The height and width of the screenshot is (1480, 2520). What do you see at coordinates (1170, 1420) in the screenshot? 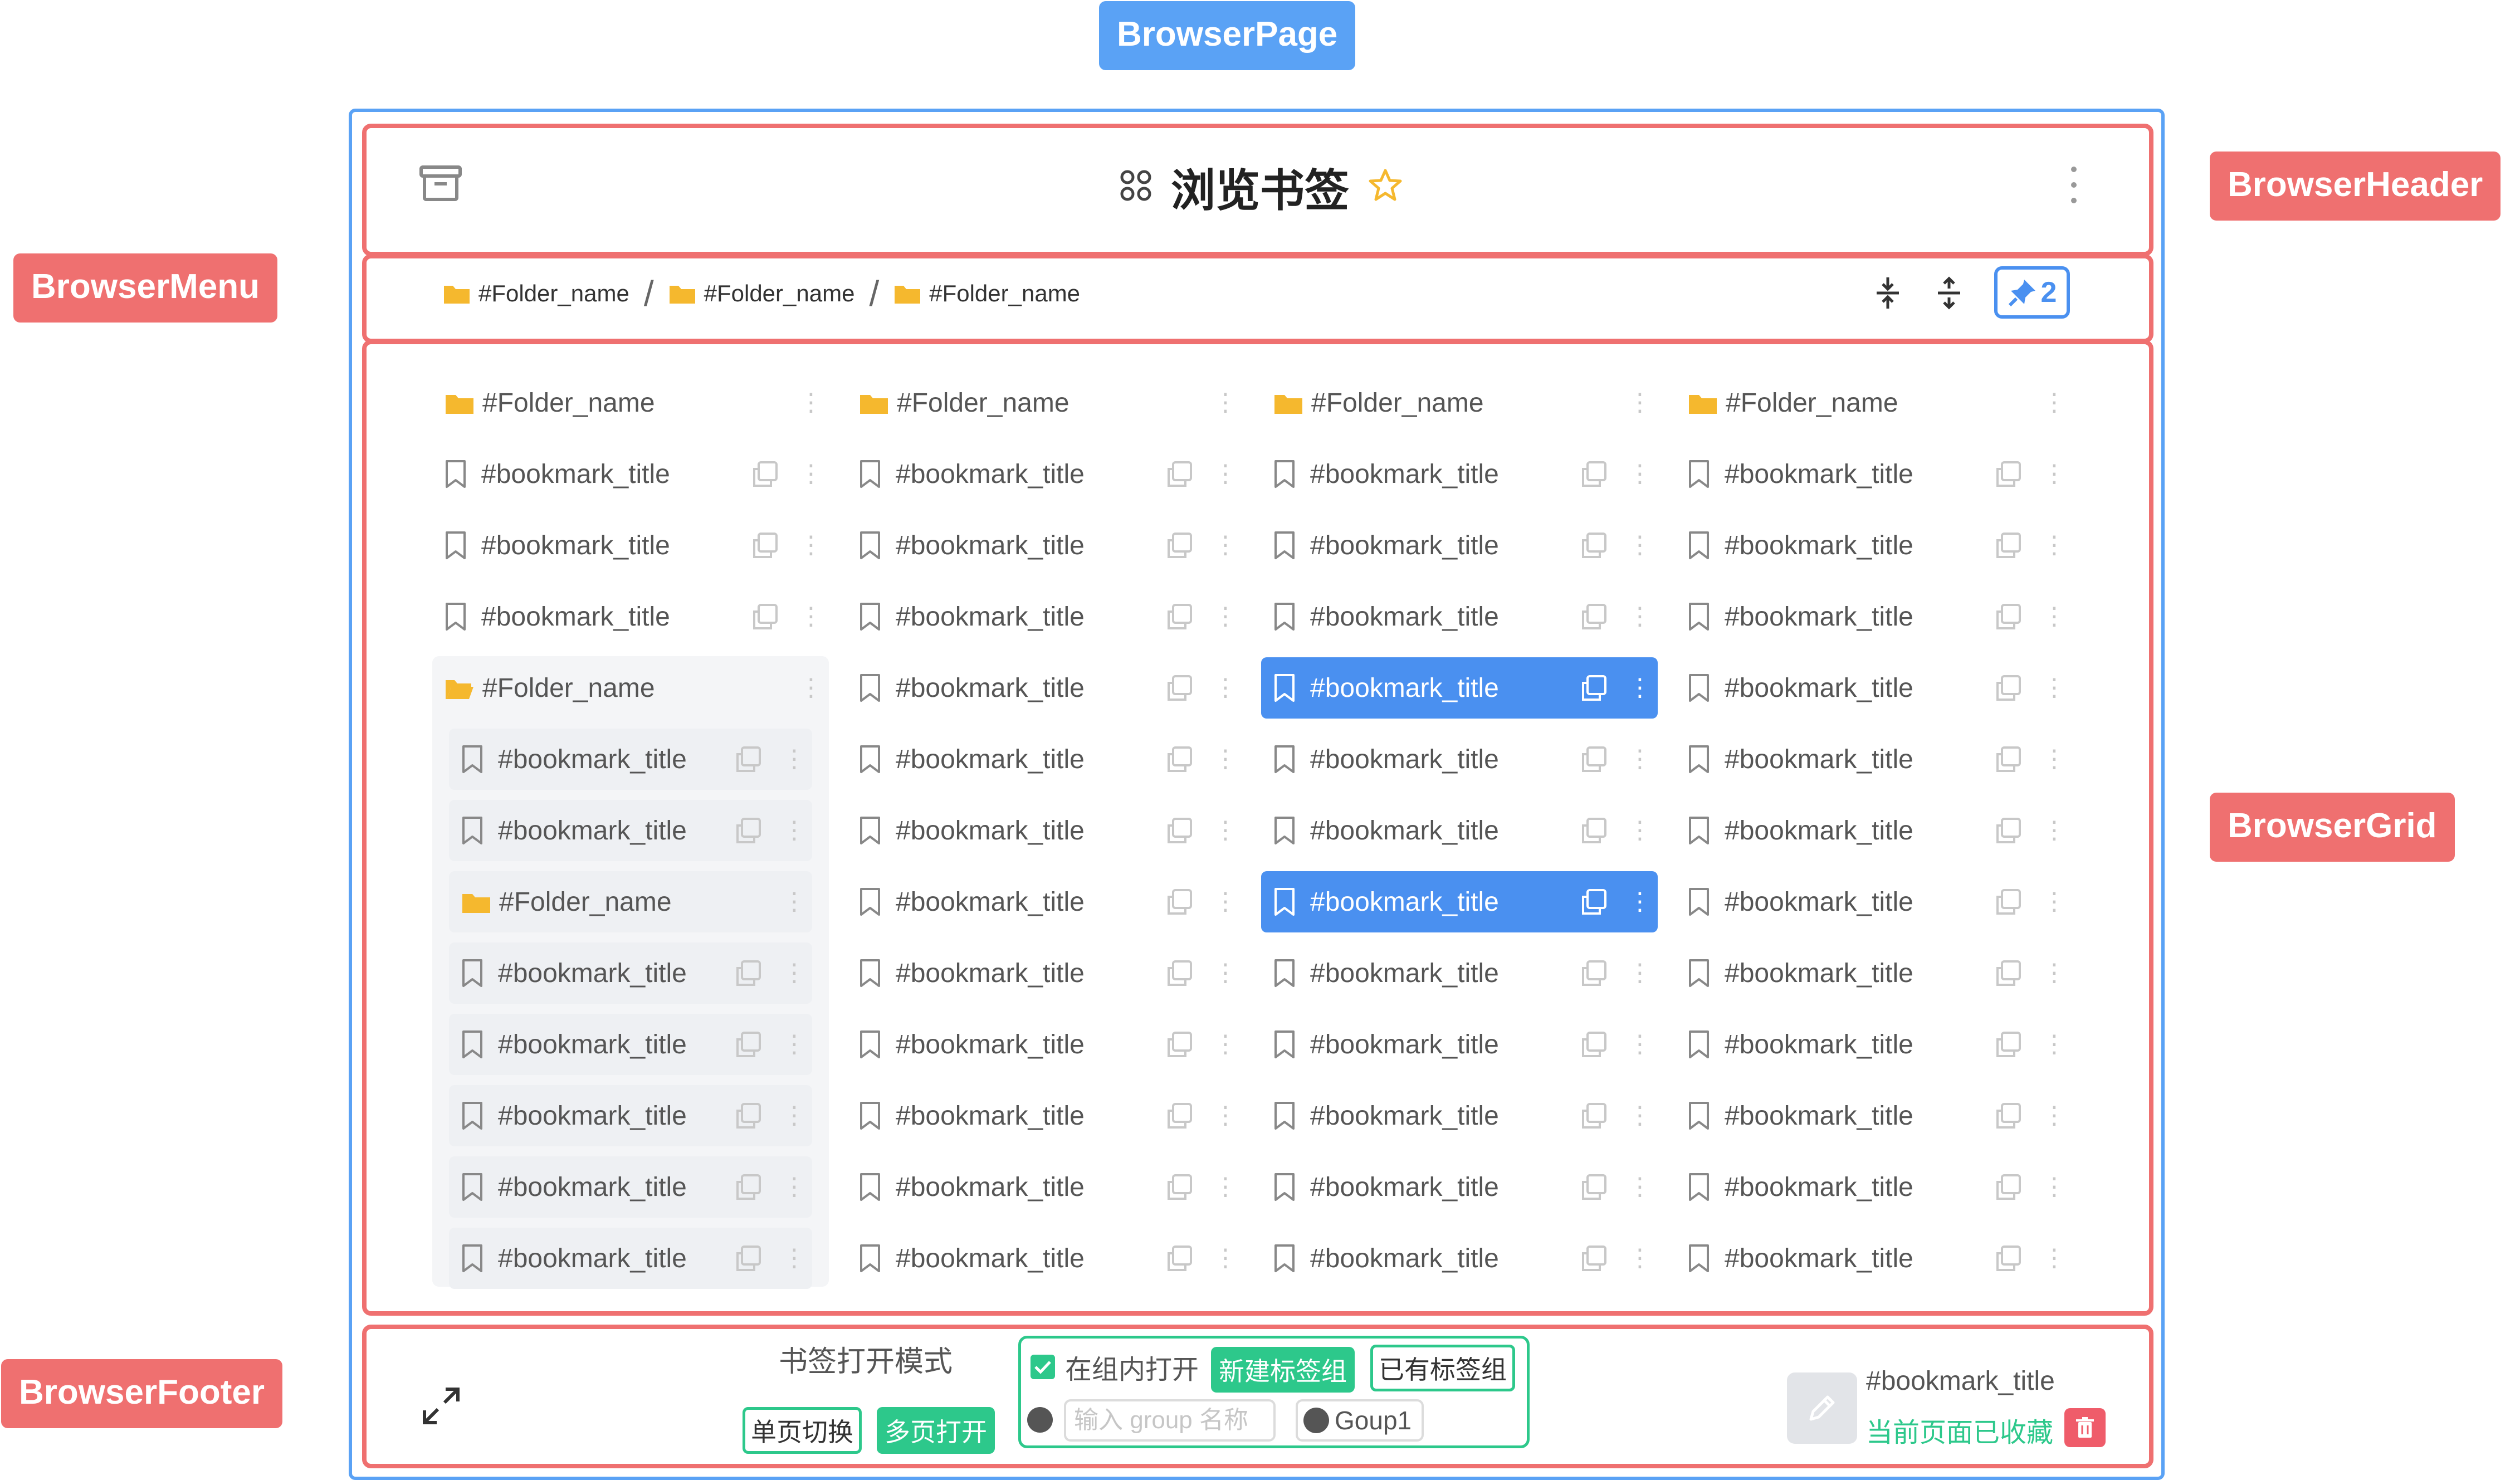
I see `group-name-input: 输入 group 名称` at bounding box center [1170, 1420].